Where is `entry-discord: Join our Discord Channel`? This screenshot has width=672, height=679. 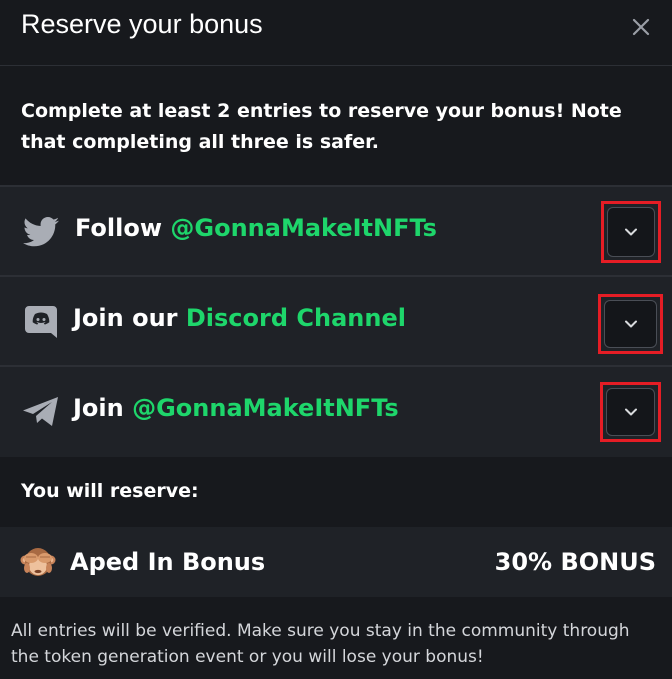
entry-discord: Join our Discord Channel is located at coordinates (336, 320).